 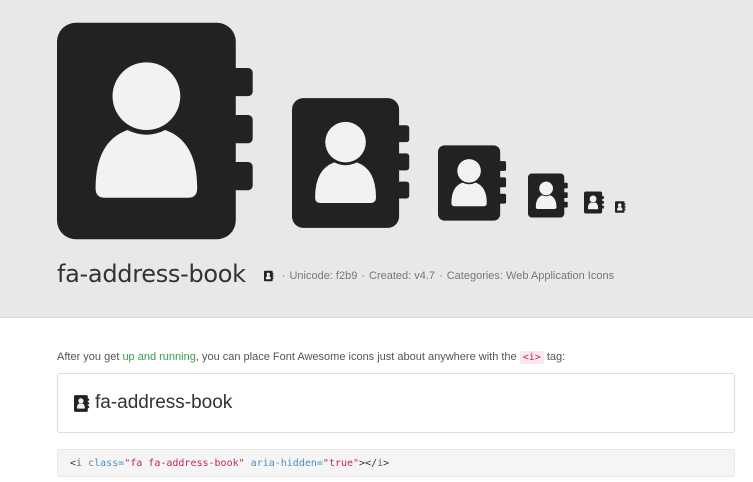 What do you see at coordinates (530, 276) in the screenshot?
I see `meta-categories: Categories: Web Application Icons` at bounding box center [530, 276].